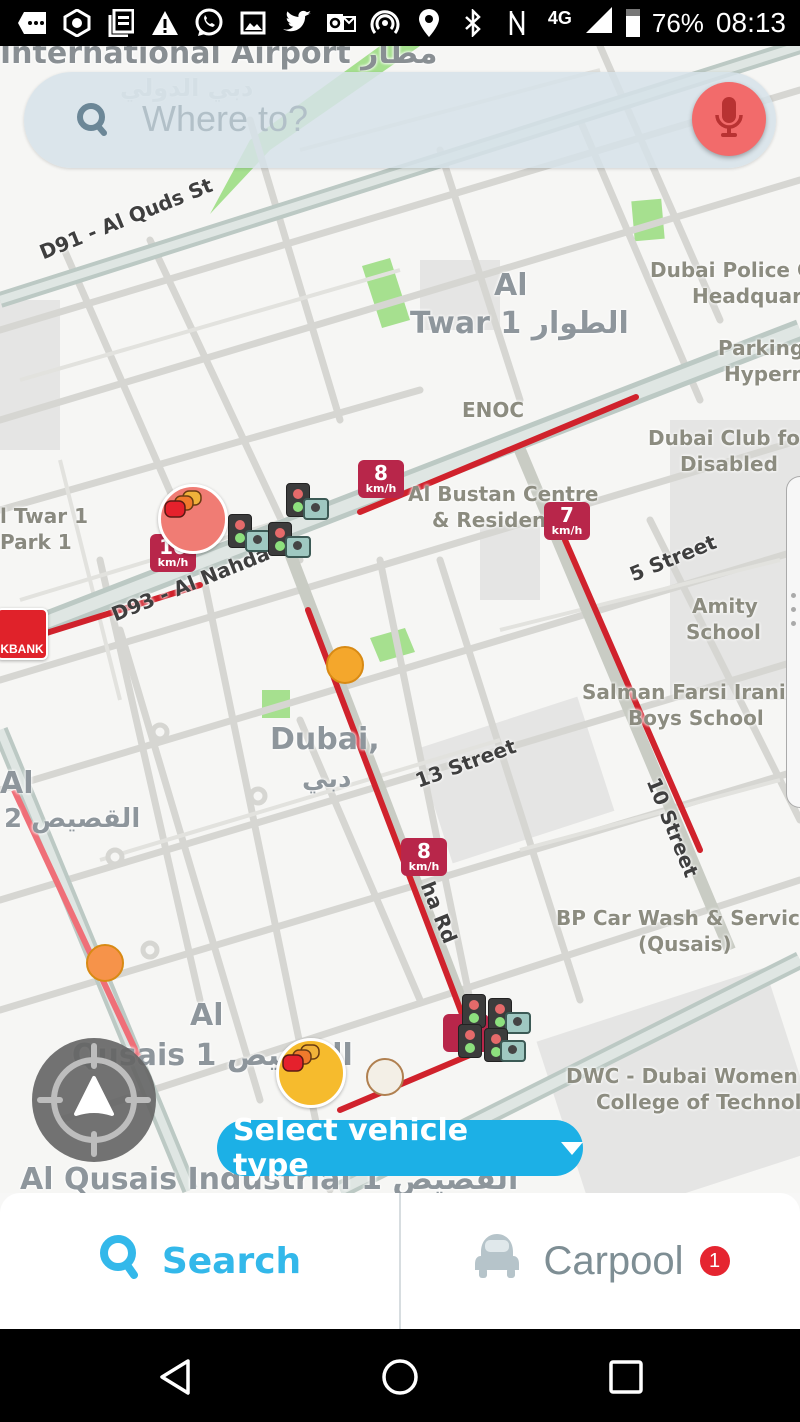  What do you see at coordinates (297, 23) in the screenshot?
I see `twitter-icon` at bounding box center [297, 23].